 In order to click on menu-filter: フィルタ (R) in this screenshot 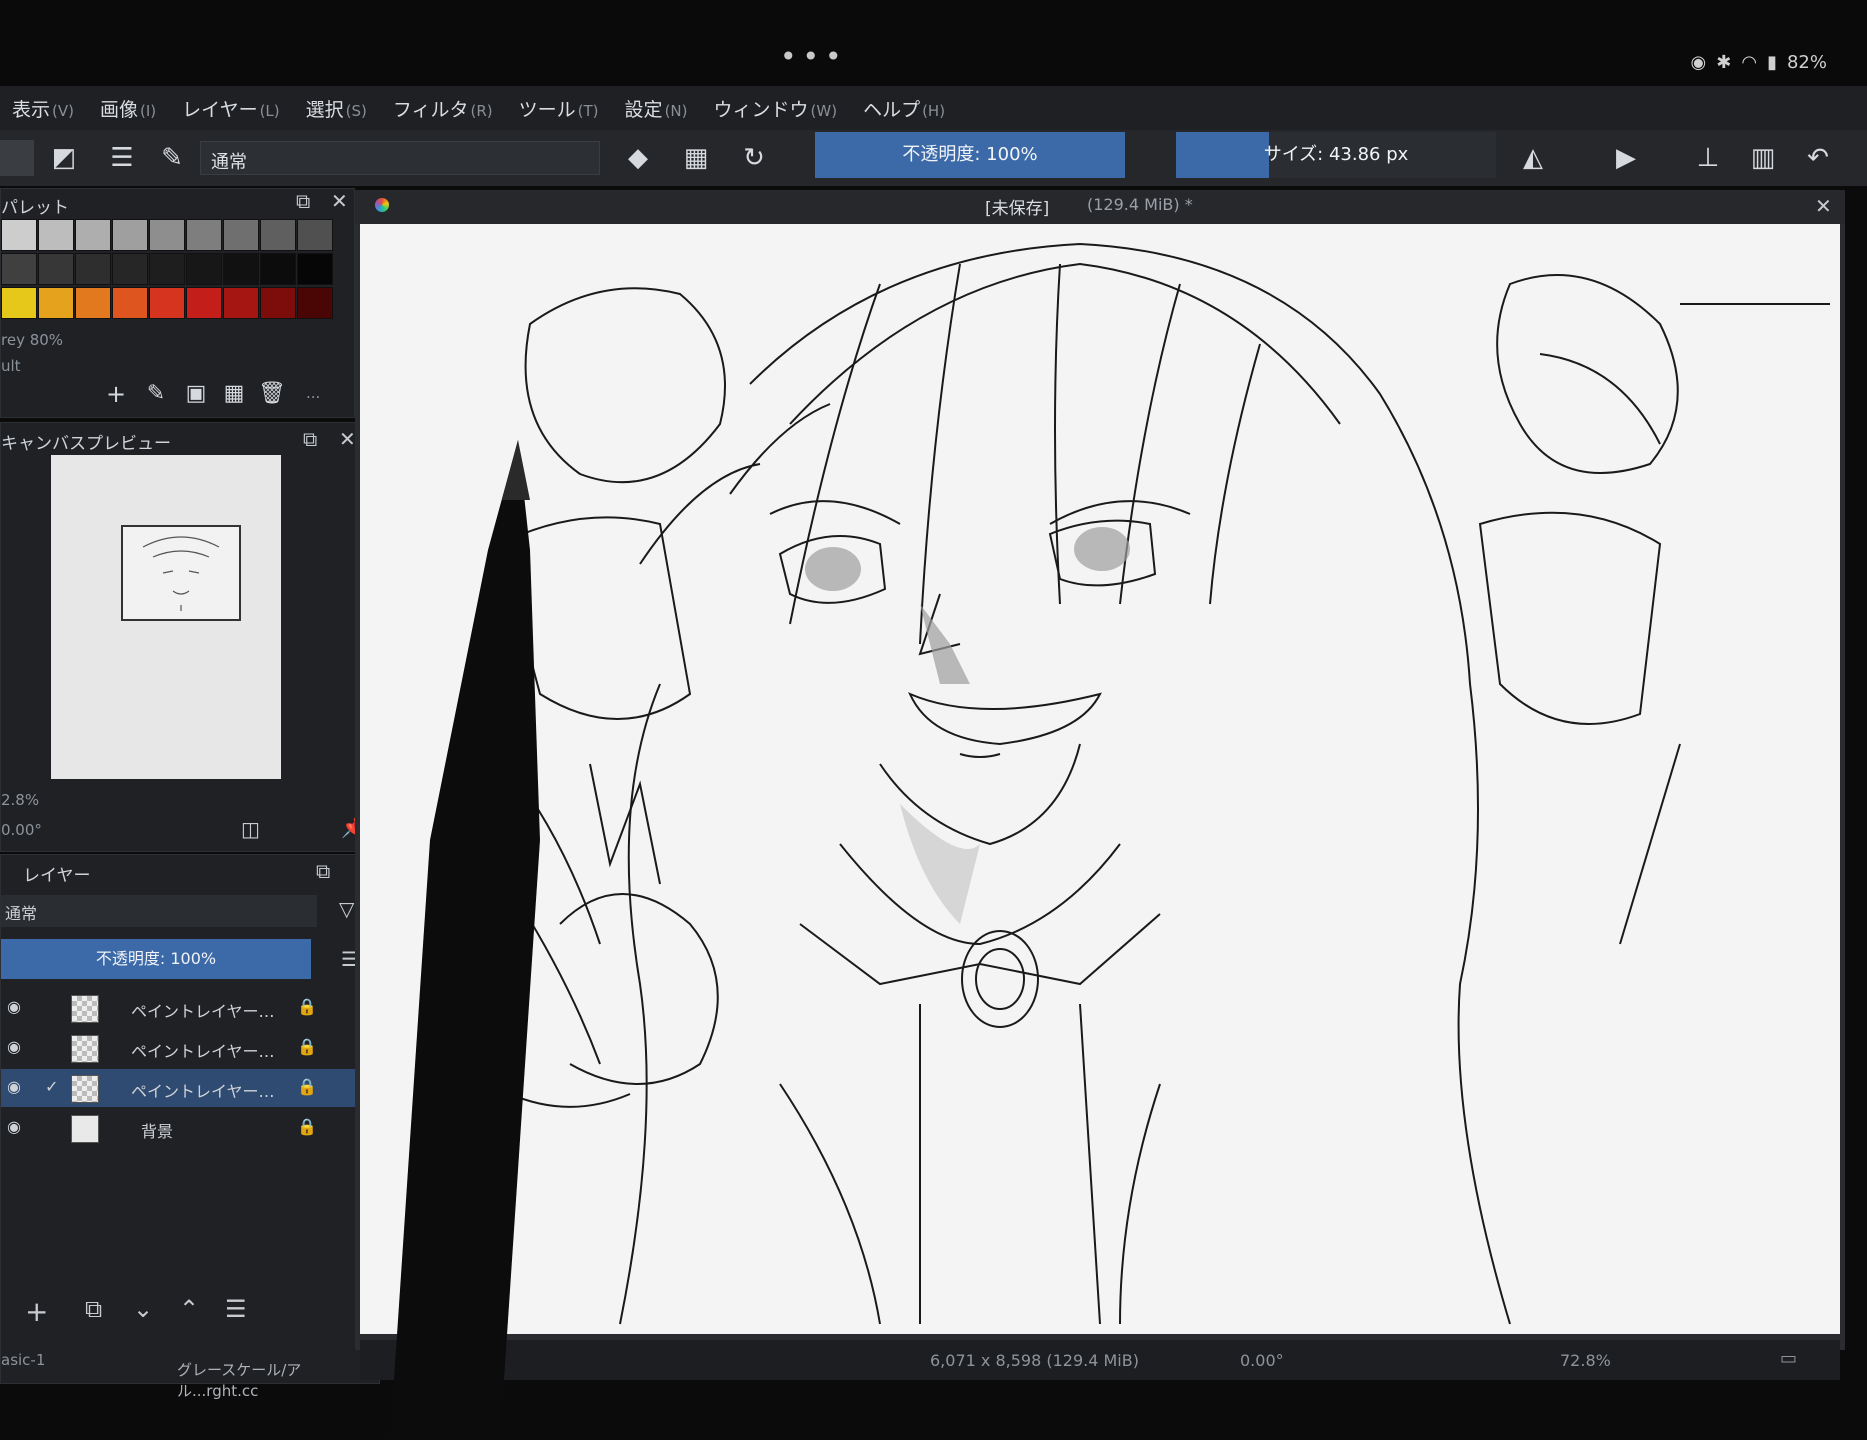, I will do `click(443, 108)`.